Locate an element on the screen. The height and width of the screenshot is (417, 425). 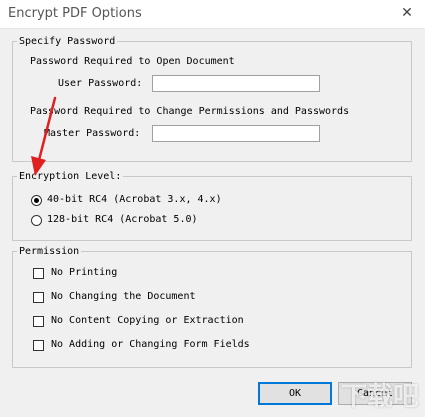
annotation-arrow-icon is located at coordinates (44, 136).